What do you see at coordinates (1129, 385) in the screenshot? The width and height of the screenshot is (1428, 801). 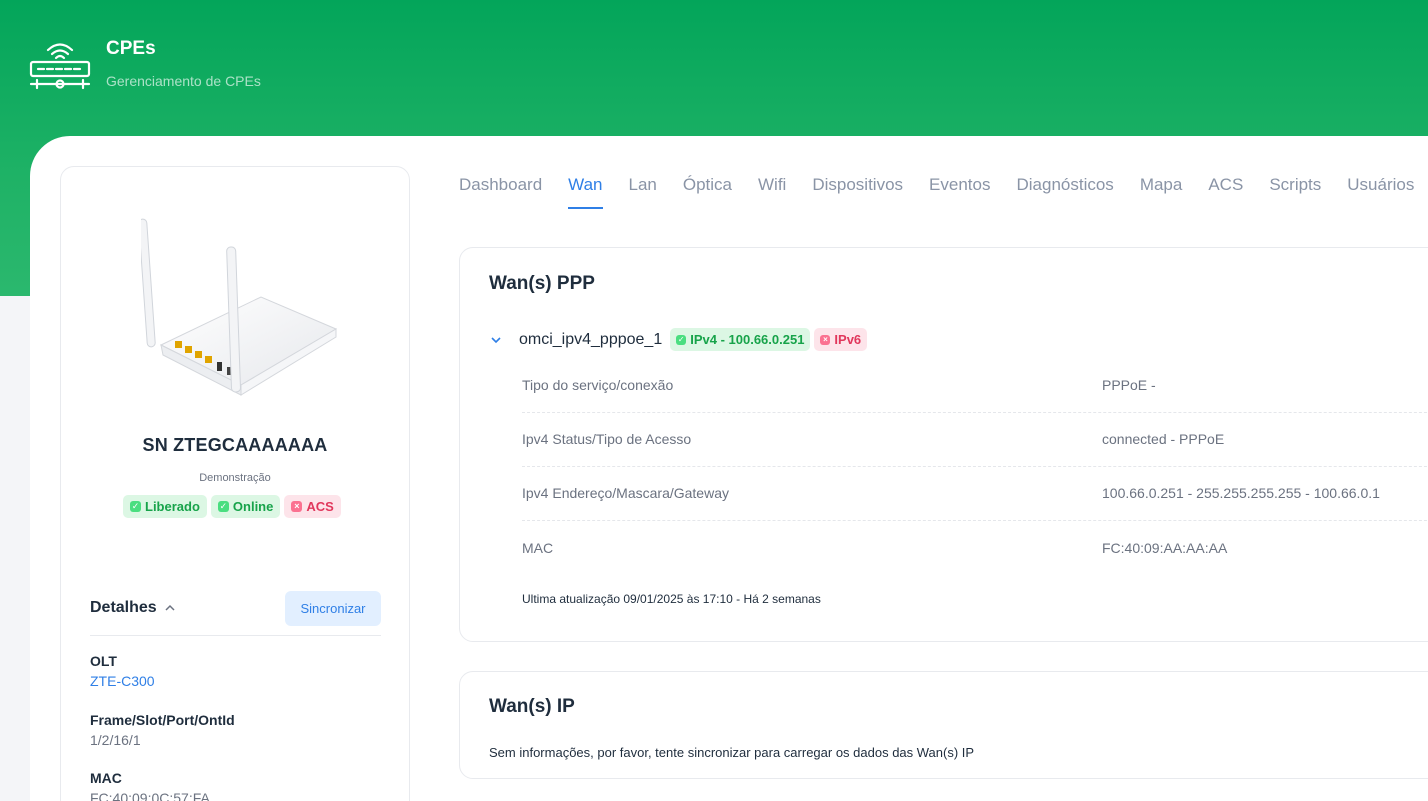 I see `kv-value: PPPoE -` at bounding box center [1129, 385].